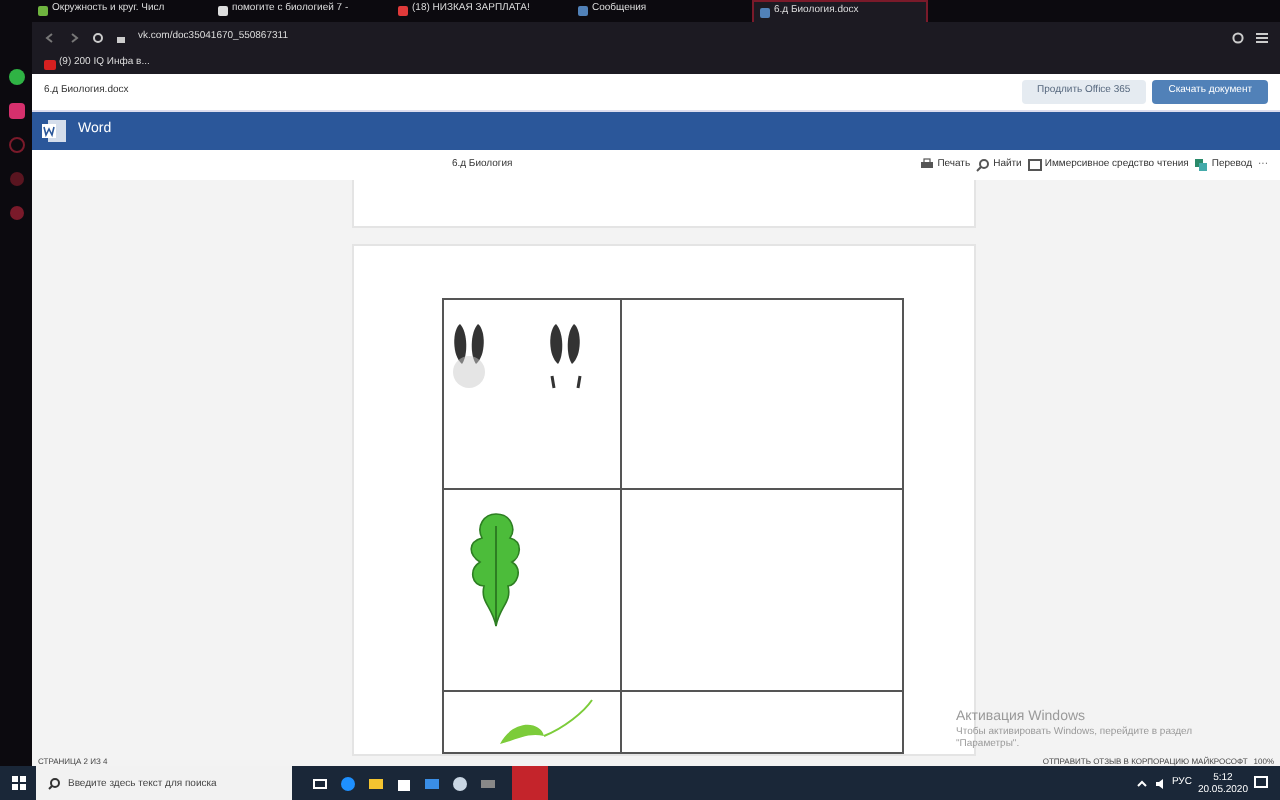  Describe the element at coordinates (54, 131) in the screenshot. I see `app-logo-icon` at that location.